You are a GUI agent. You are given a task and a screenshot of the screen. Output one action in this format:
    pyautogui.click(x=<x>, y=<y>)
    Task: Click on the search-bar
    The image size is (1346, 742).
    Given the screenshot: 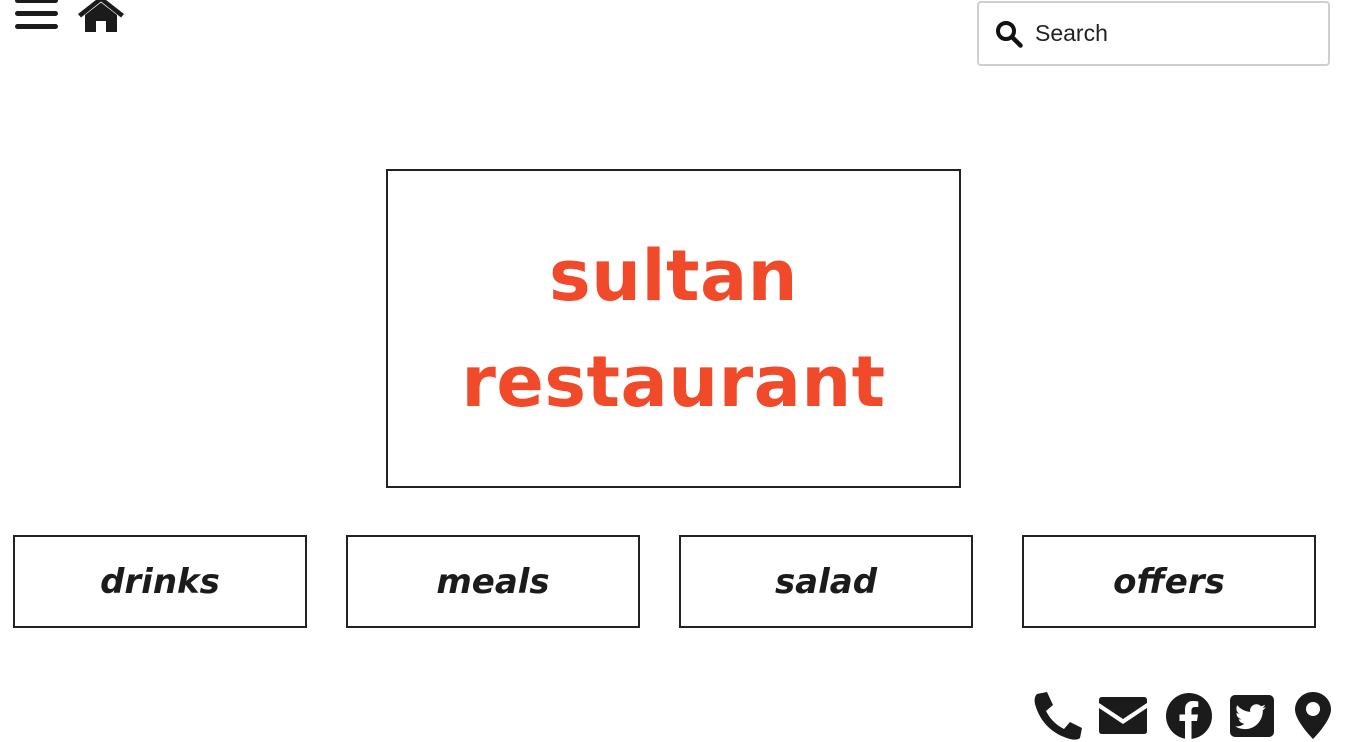 What is the action you would take?
    pyautogui.click(x=1153, y=33)
    